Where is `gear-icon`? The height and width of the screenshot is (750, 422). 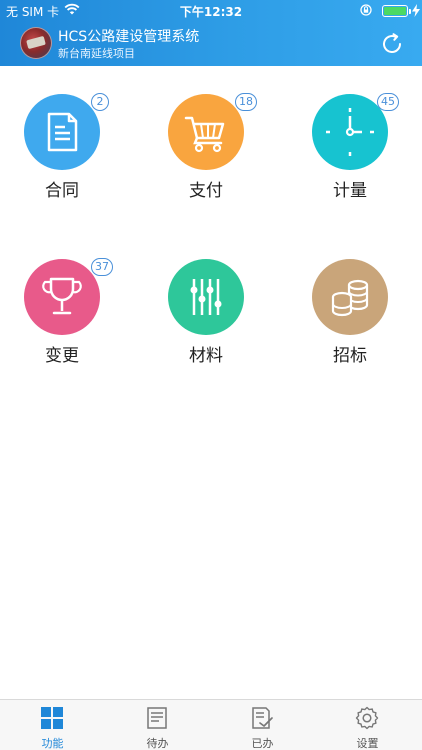
gear-icon is located at coordinates (367, 718).